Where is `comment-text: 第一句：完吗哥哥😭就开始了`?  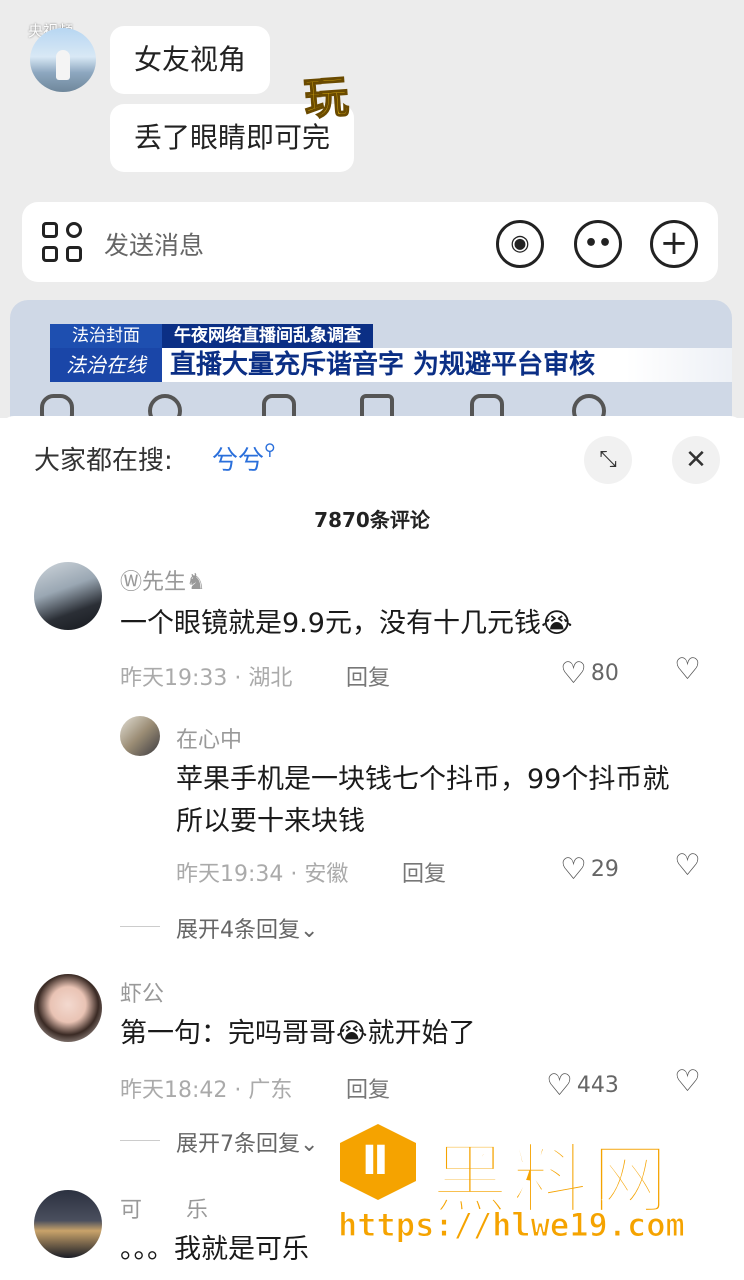
comment-text: 第一句：完吗哥哥😭就开始了 is located at coordinates (298, 1033).